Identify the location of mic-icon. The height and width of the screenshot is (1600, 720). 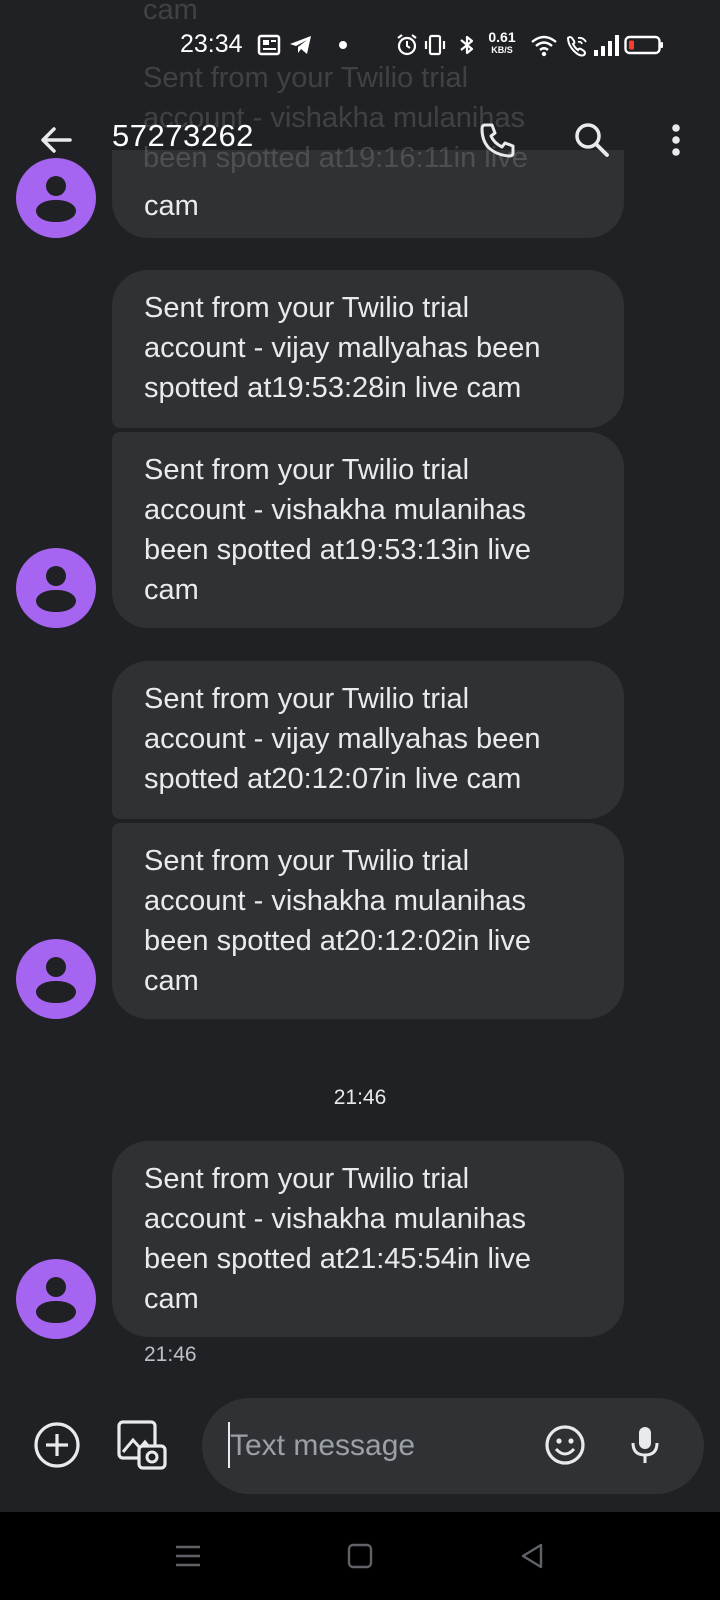
(645, 1445).